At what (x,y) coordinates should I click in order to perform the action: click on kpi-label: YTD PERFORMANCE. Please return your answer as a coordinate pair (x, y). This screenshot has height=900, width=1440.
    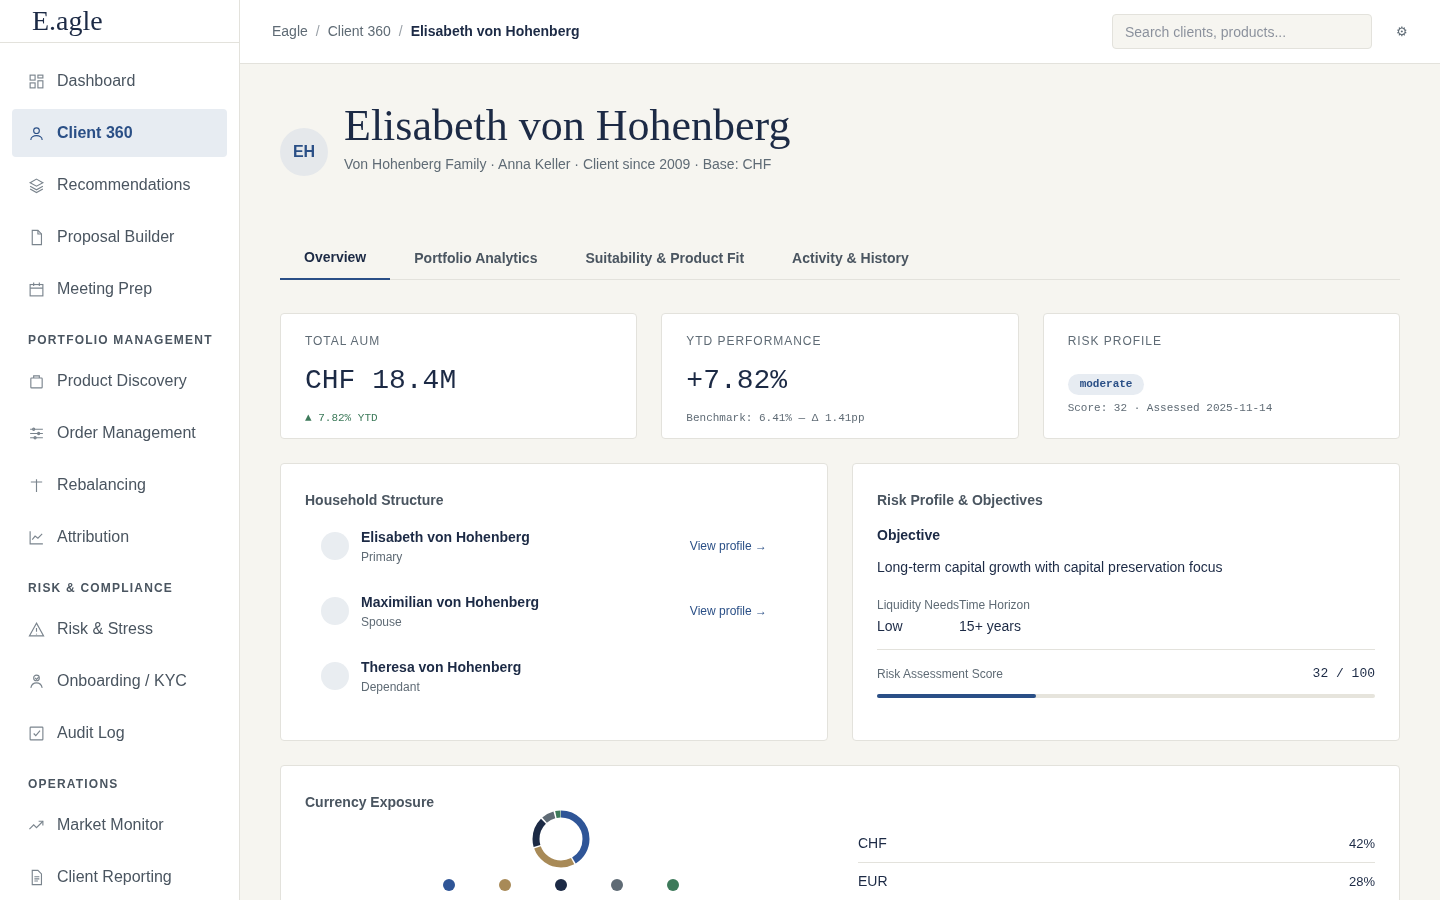
    Looking at the image, I should click on (754, 341).